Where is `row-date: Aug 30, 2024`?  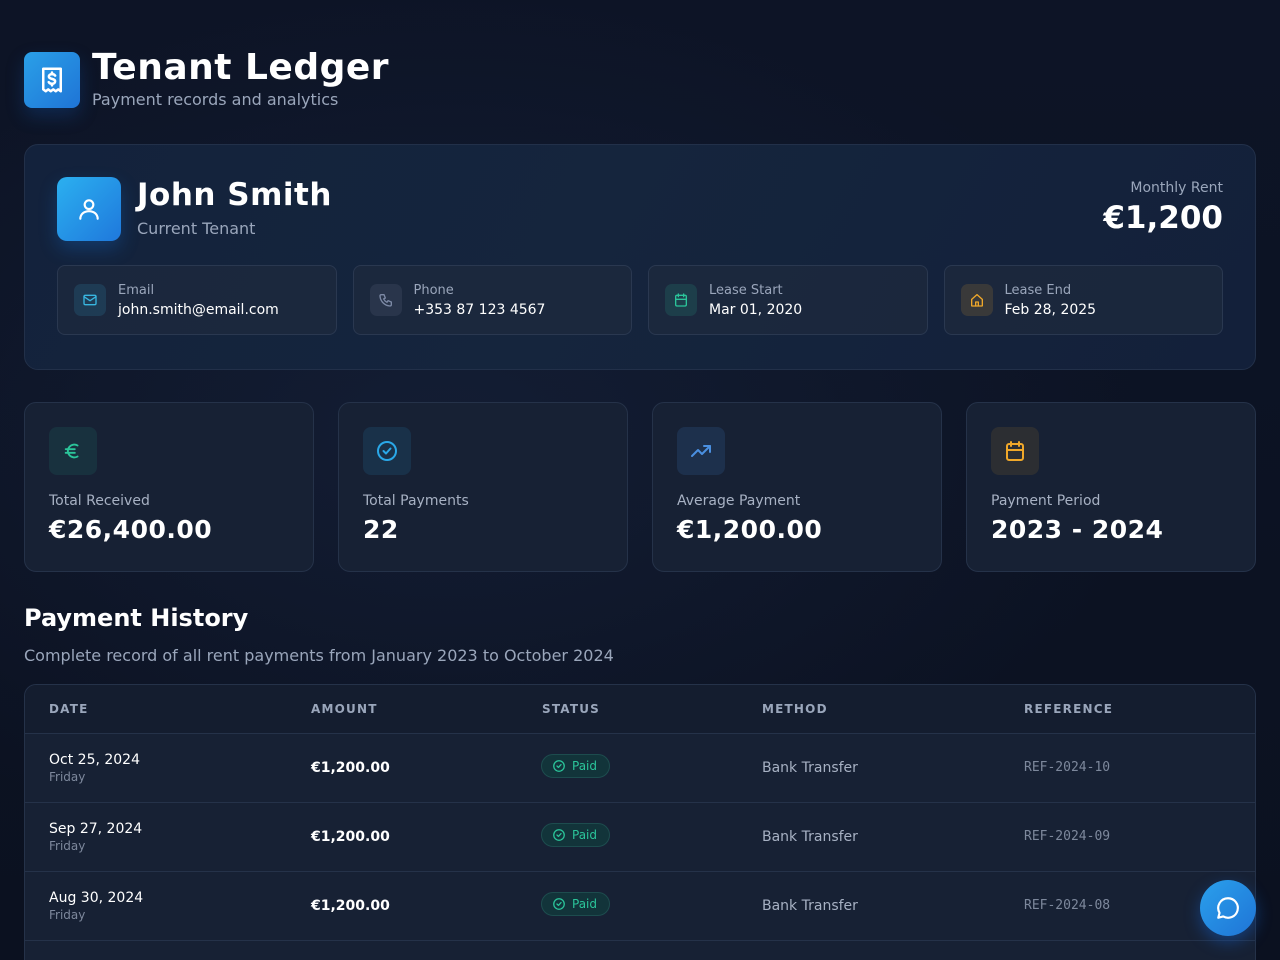 row-date: Aug 30, 2024 is located at coordinates (96, 898).